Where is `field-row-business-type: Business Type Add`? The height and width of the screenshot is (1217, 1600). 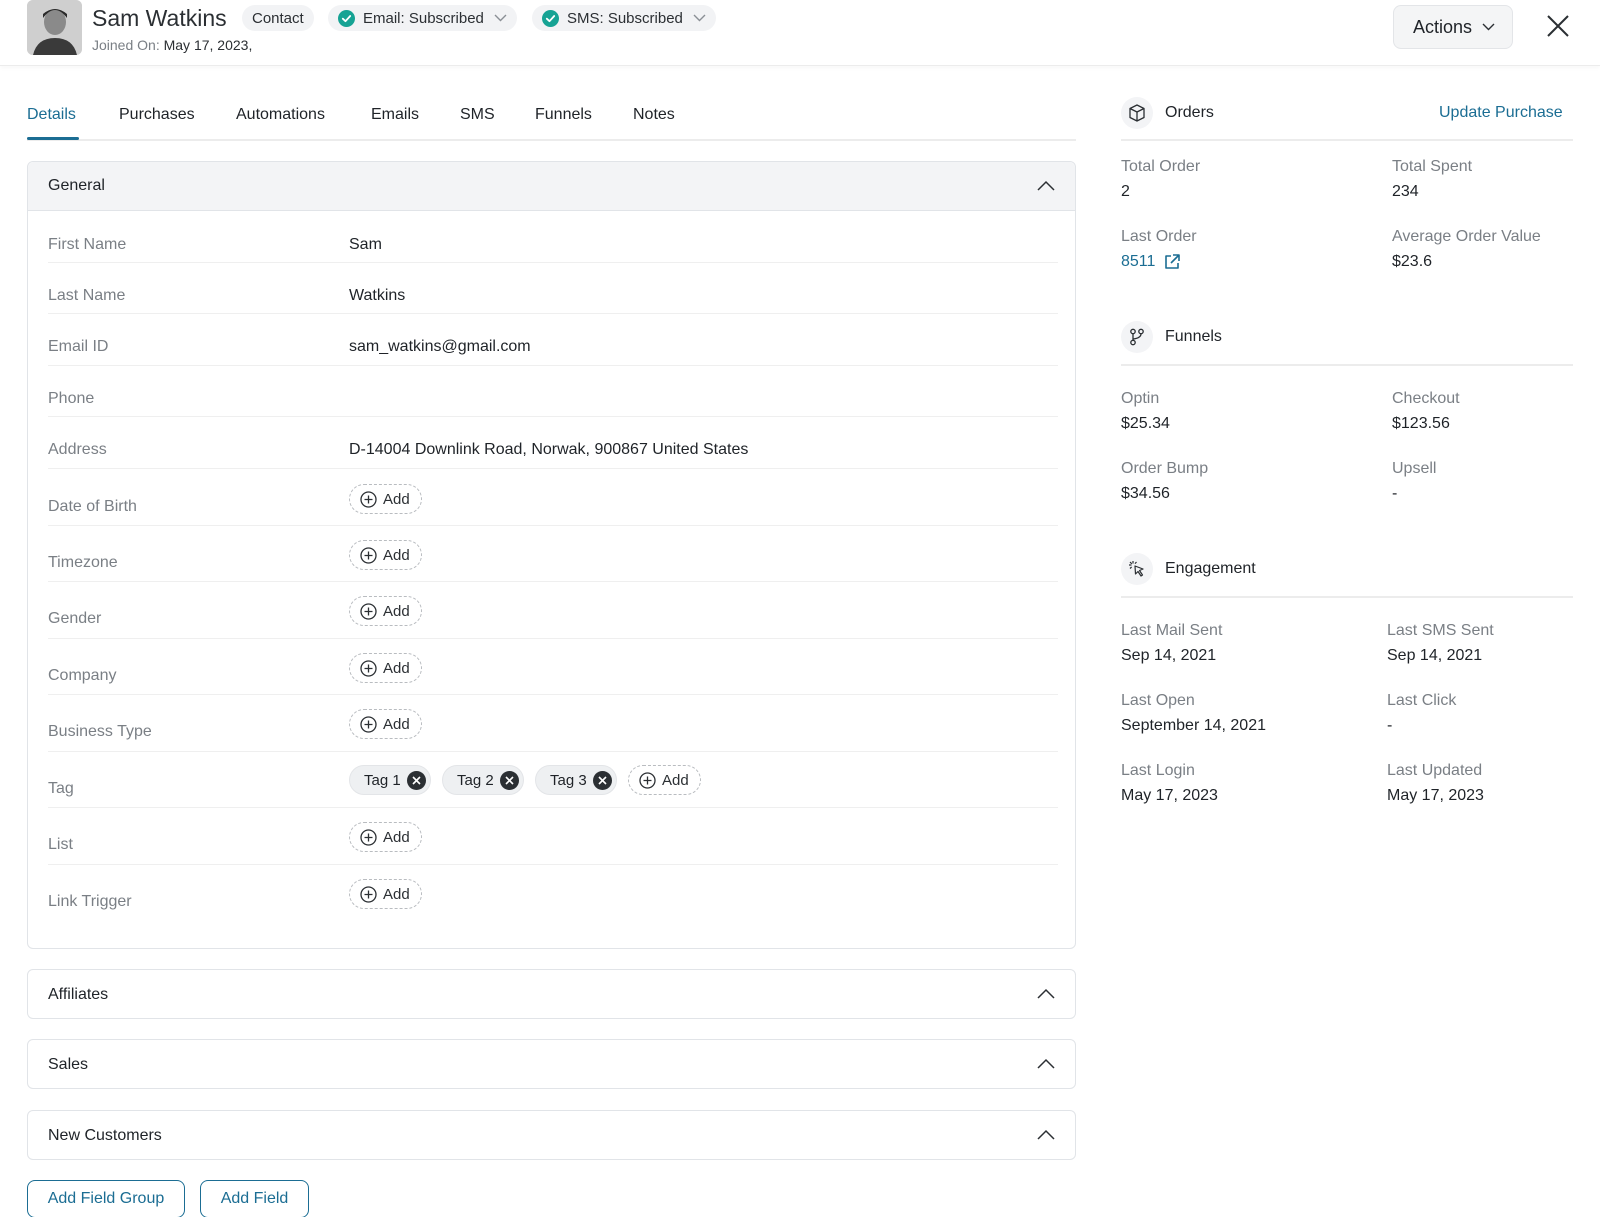
field-row-business-type: Business Type Add is located at coordinates (553, 723).